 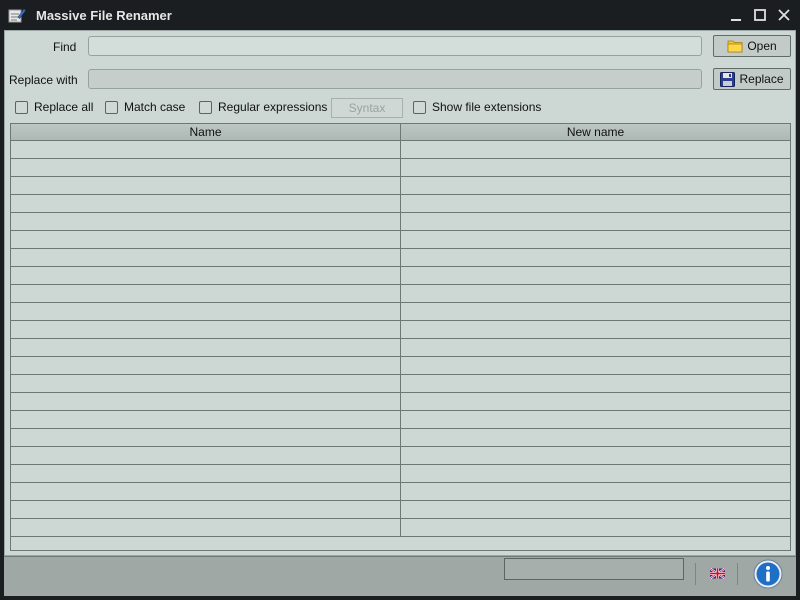 I want to click on replace-label: Replace with, so click(x=43, y=80).